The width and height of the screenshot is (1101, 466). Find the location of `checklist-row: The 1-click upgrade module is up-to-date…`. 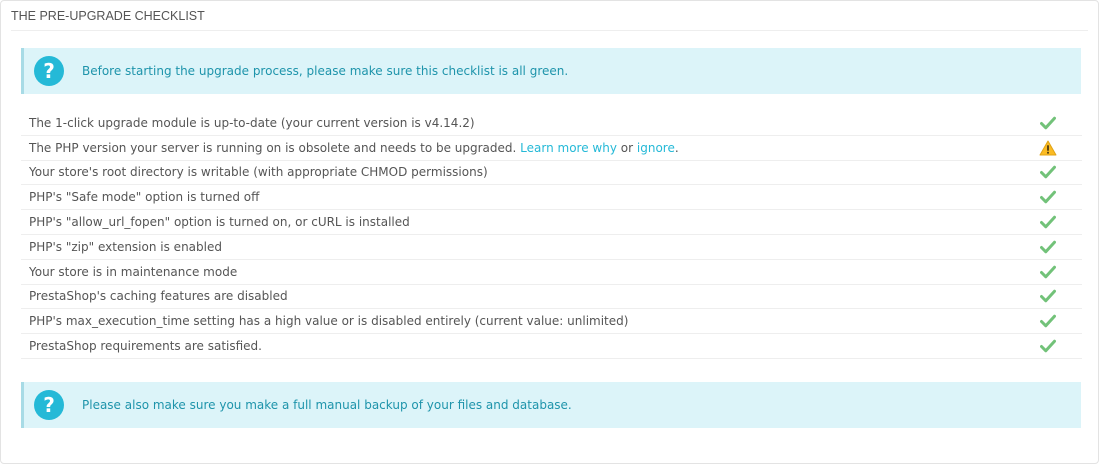

checklist-row: The 1-click upgrade module is up-to-date… is located at coordinates (551, 123).